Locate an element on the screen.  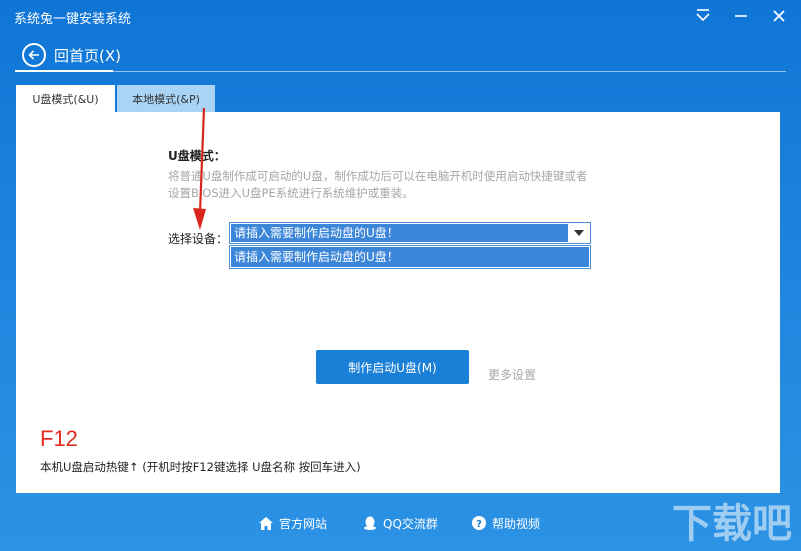
back-arrow-icon is located at coordinates (34, 55).